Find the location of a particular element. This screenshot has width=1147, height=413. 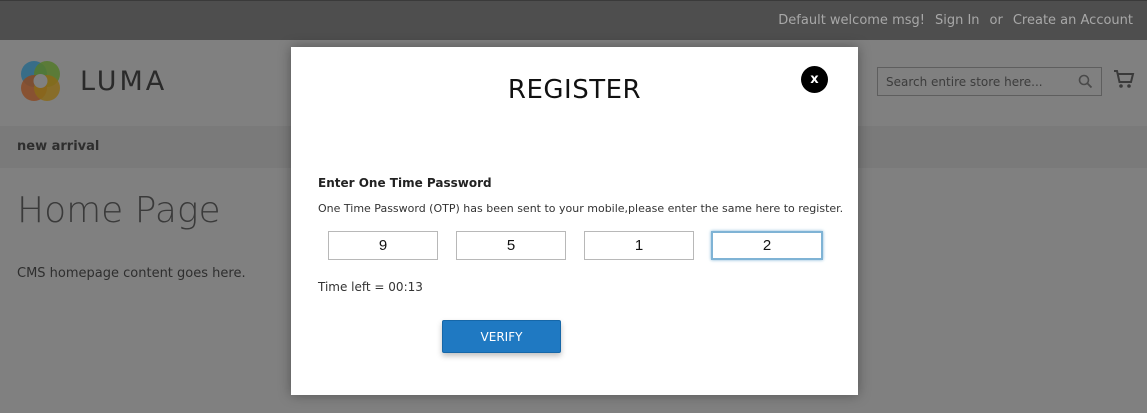

sign-in-link: Sign In is located at coordinates (957, 20).